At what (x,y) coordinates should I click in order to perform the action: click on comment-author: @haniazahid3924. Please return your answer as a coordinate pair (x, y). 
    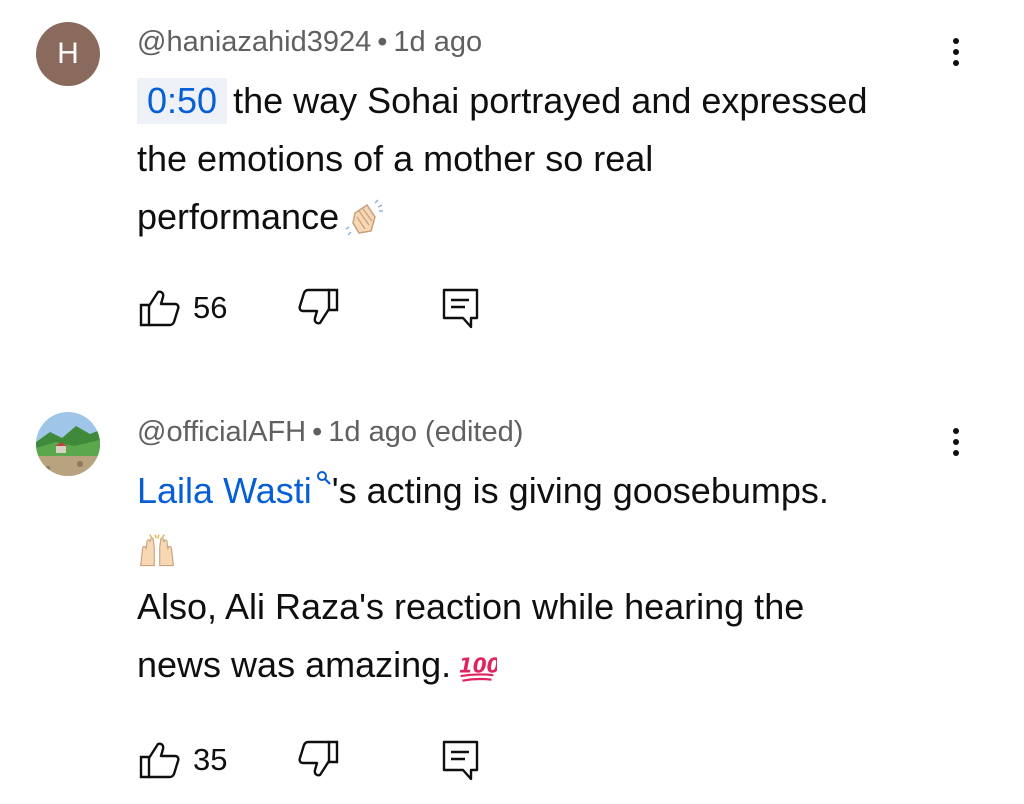
    Looking at the image, I should click on (254, 42).